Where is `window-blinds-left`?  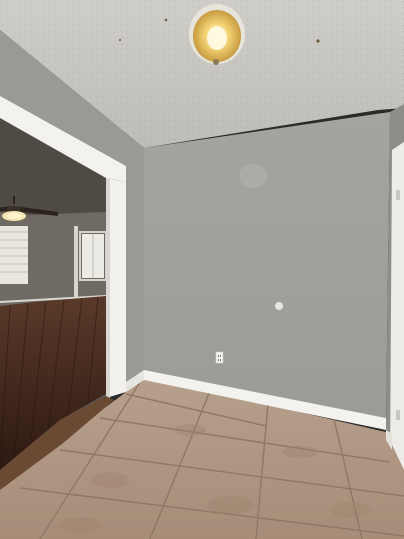
window-blinds-left is located at coordinates (14, 255).